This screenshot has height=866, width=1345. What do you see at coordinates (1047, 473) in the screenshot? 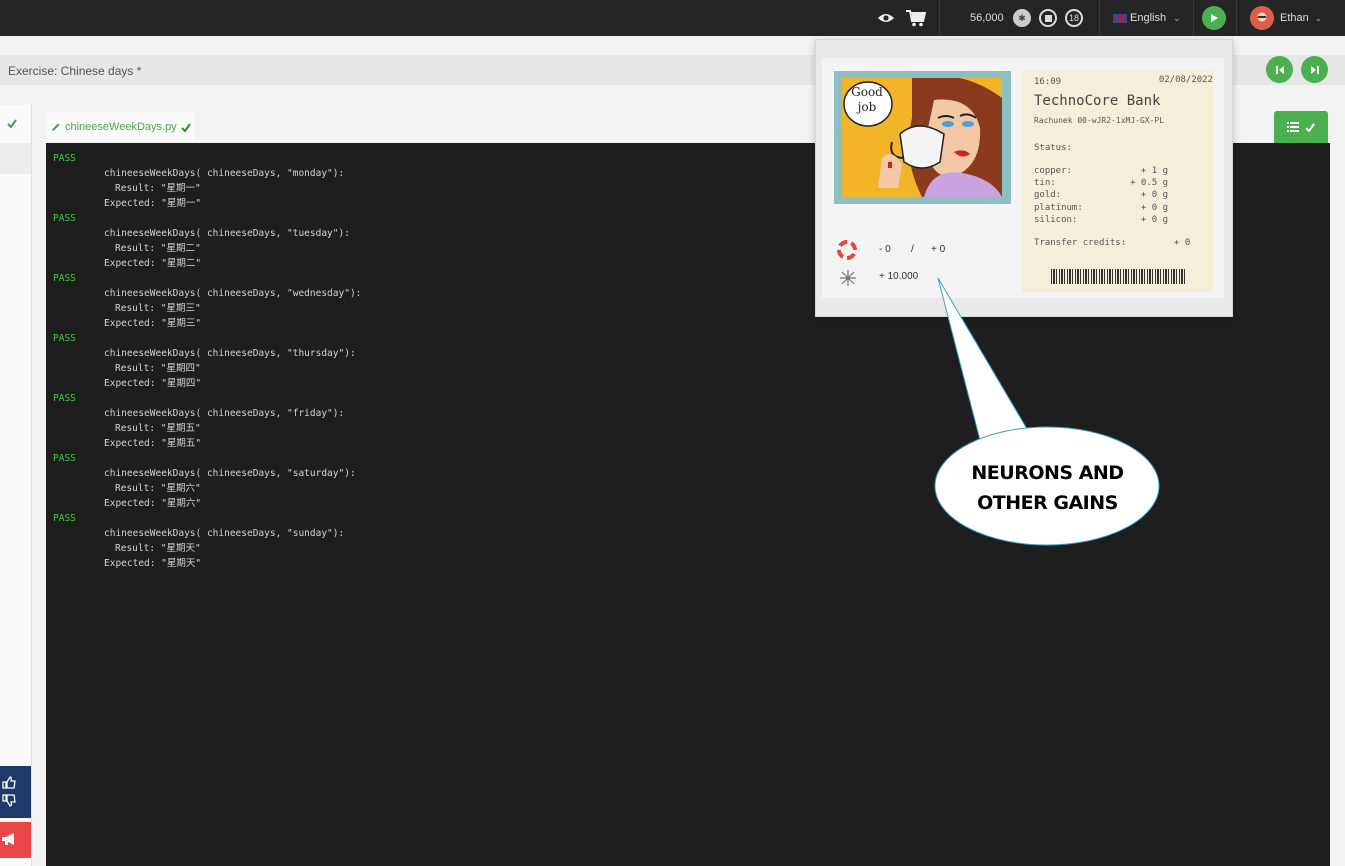
I see `speech-bubble-line: NEURONS AND` at bounding box center [1047, 473].